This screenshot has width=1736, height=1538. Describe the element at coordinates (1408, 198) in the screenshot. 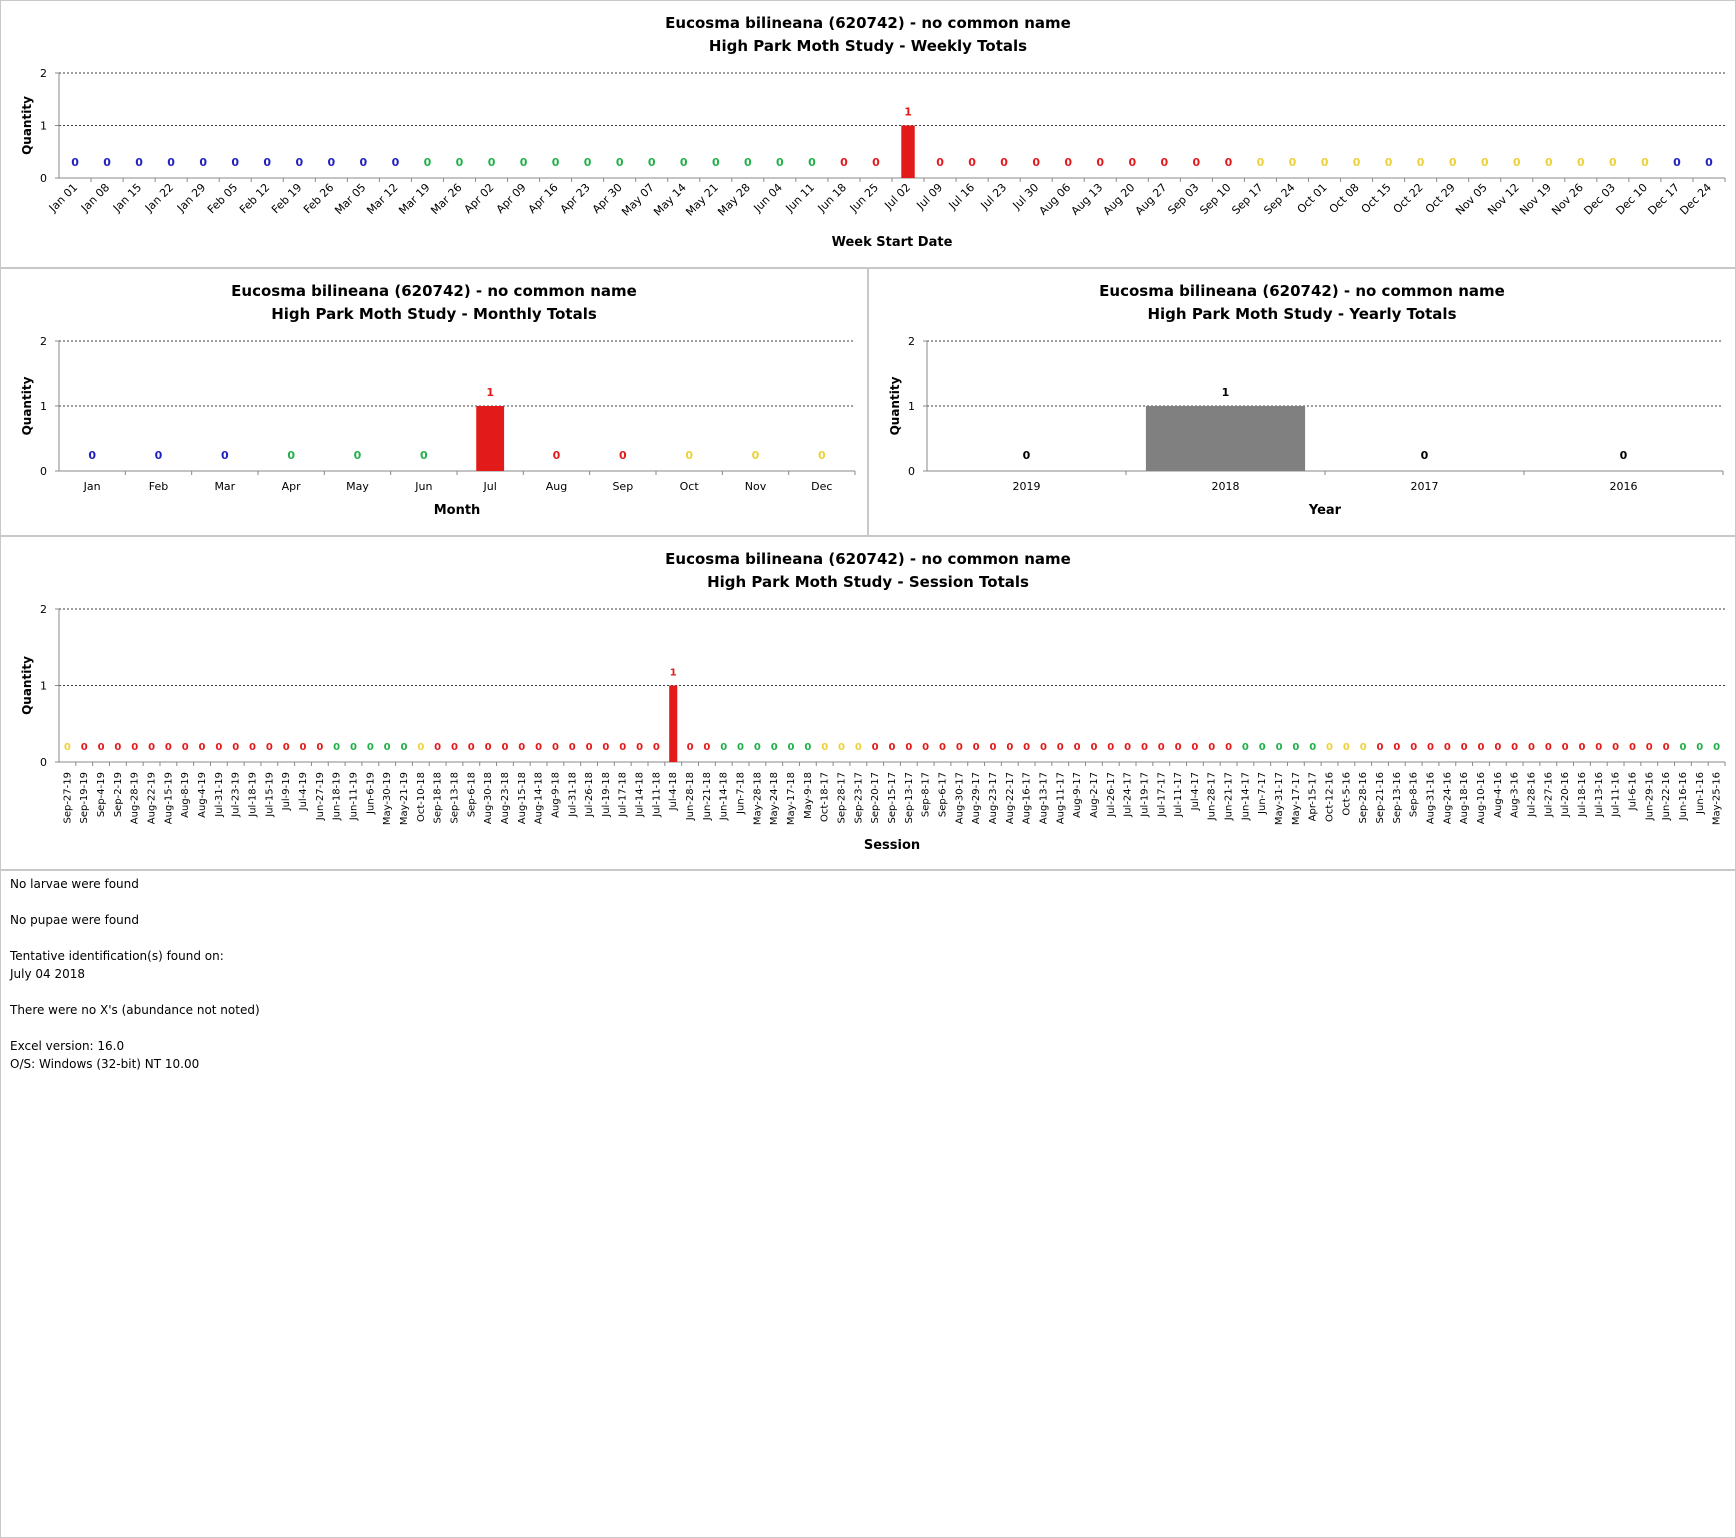

I see `x-tick-label: Oct 22` at that location.